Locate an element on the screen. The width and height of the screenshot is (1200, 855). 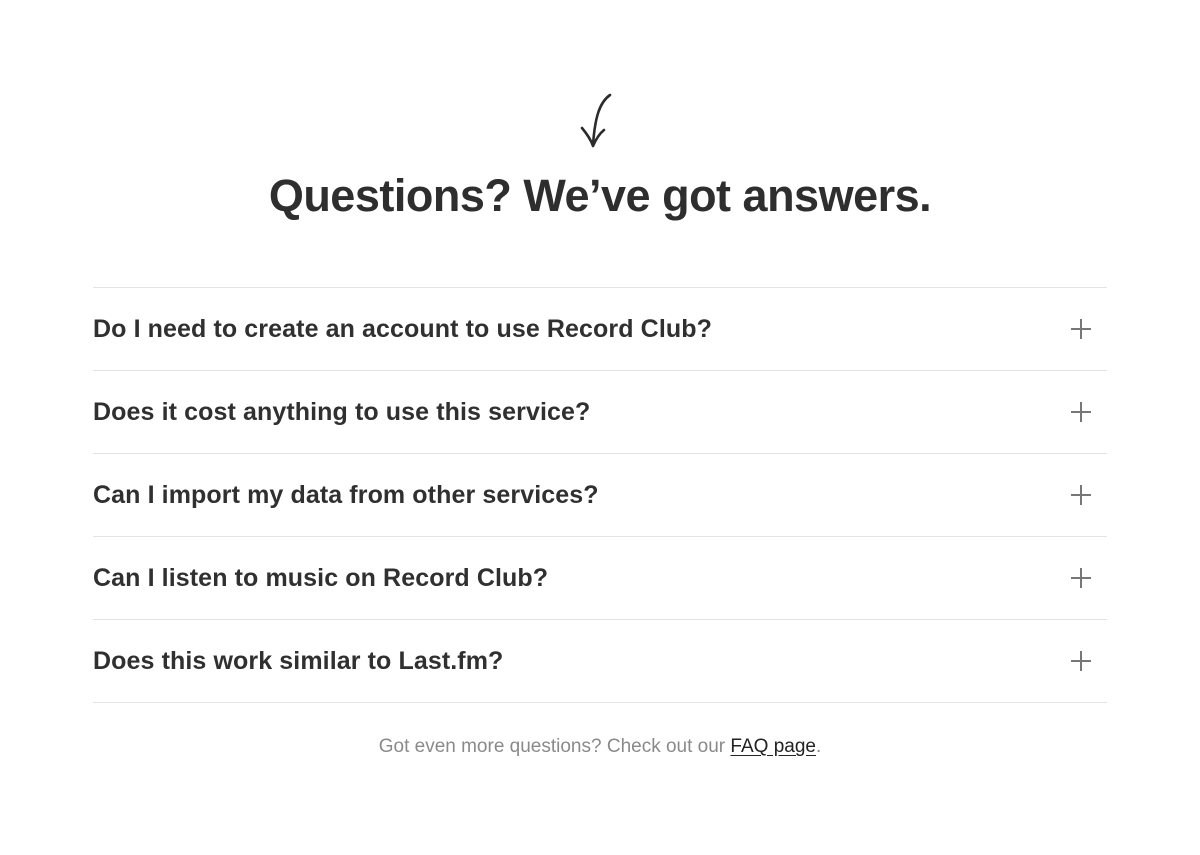
faq-question: Does this work similar to Last.fm? is located at coordinates (298, 660).